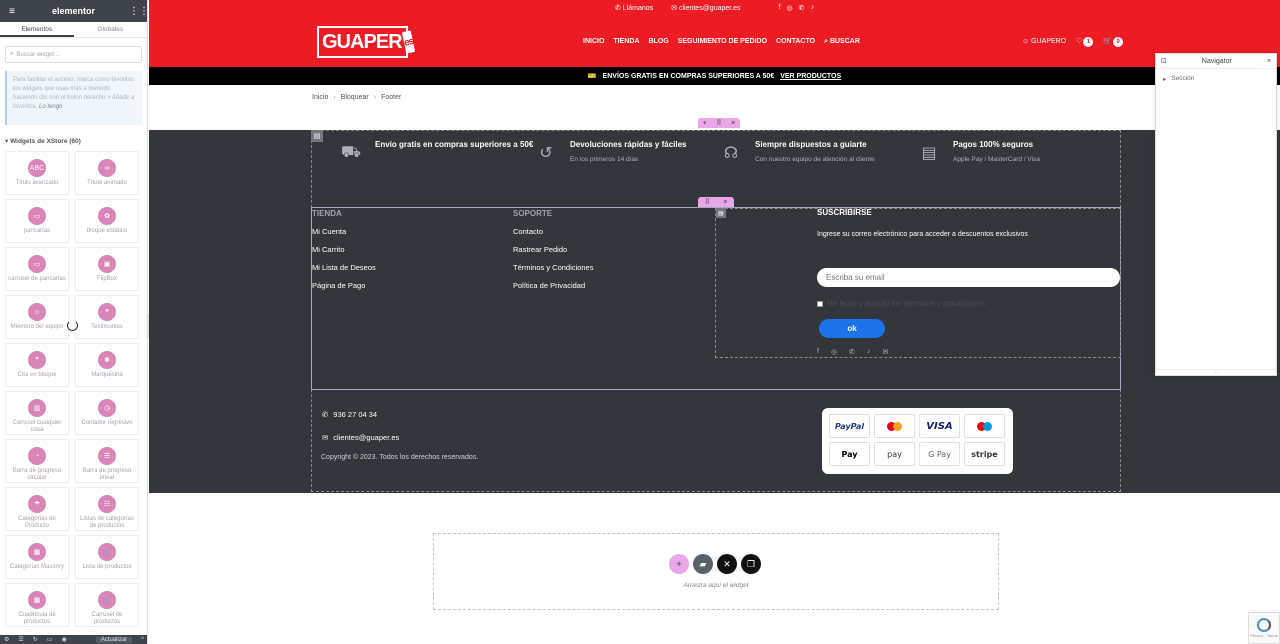 This screenshot has height=644, width=1280. Describe the element at coordinates (142, 640) in the screenshot. I see `chevron-up-icon: ^` at that location.